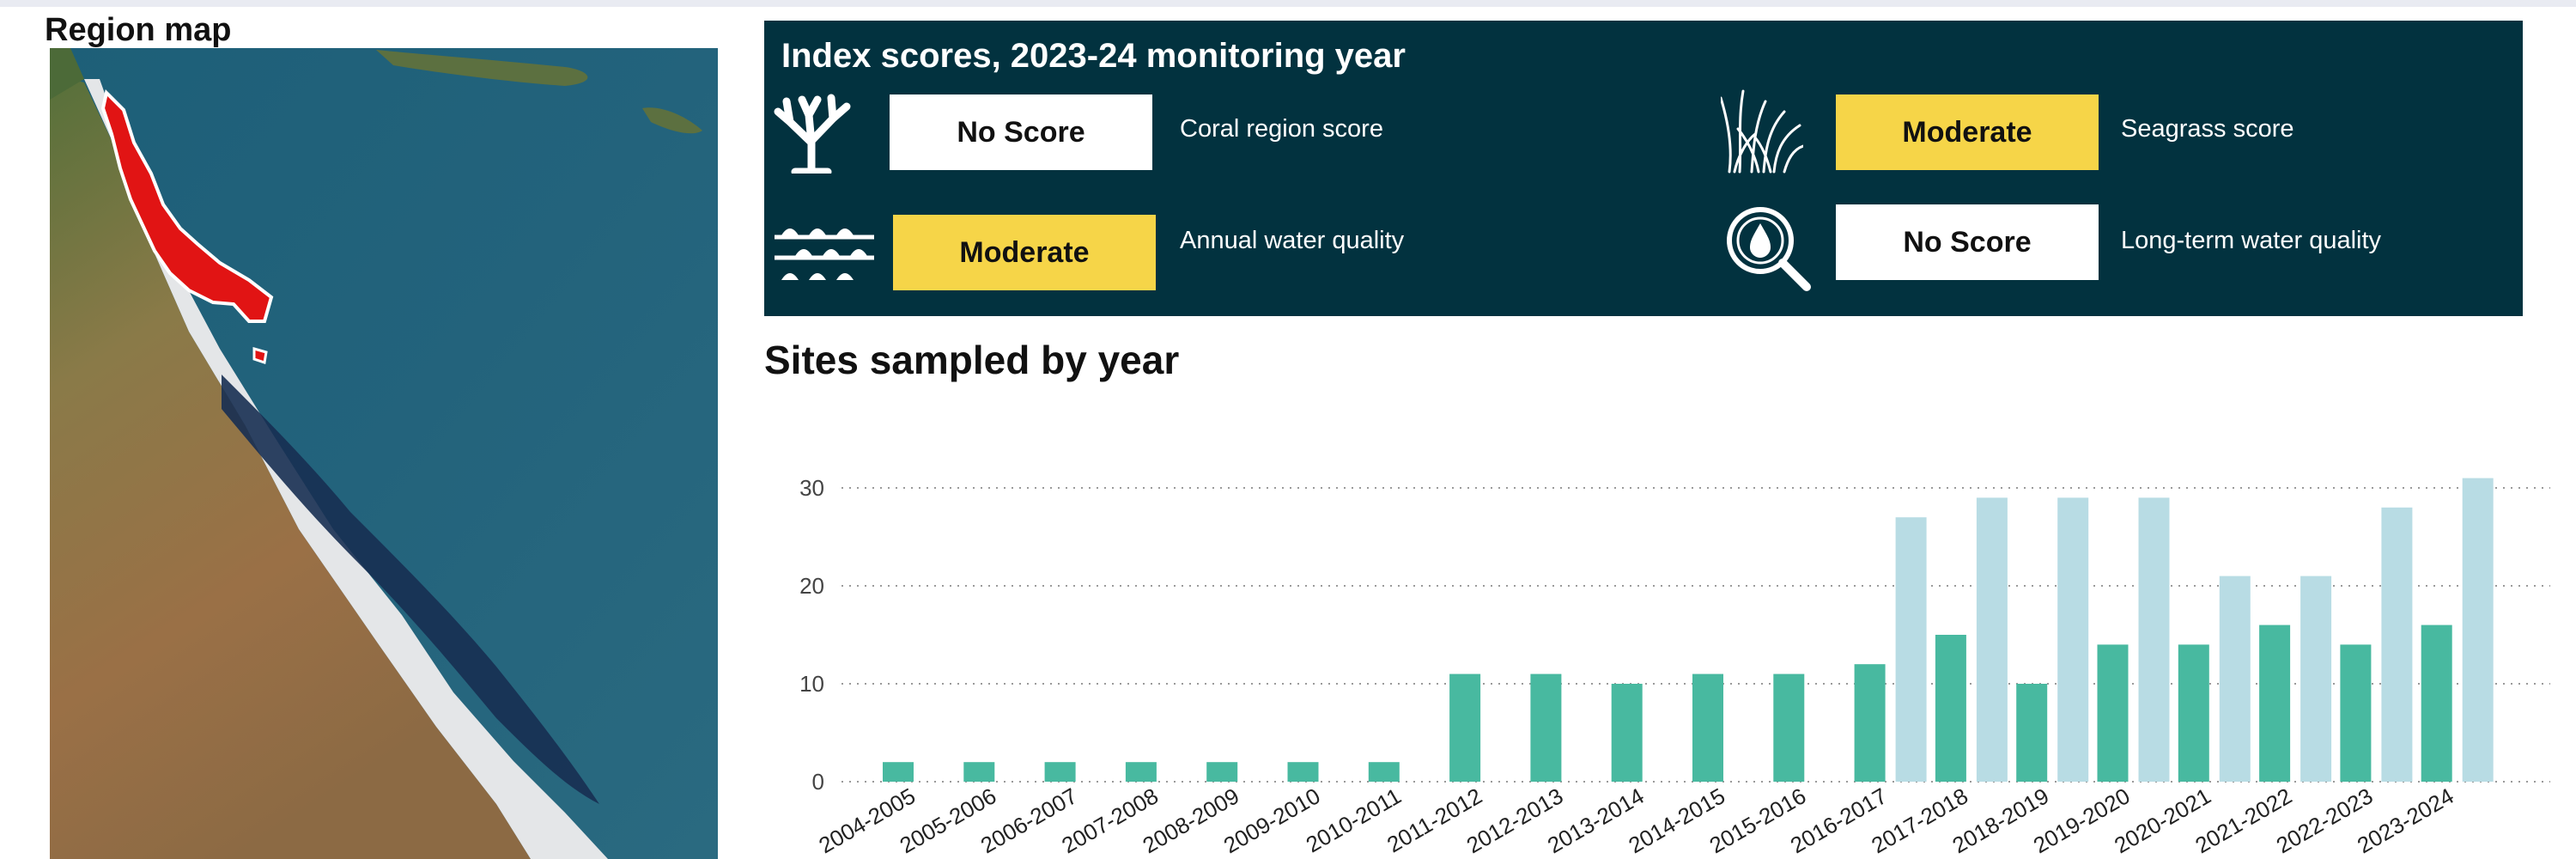 This screenshot has height=859, width=2576. Describe the element at coordinates (812, 684) in the screenshot. I see `y-tick-label: 10` at that location.